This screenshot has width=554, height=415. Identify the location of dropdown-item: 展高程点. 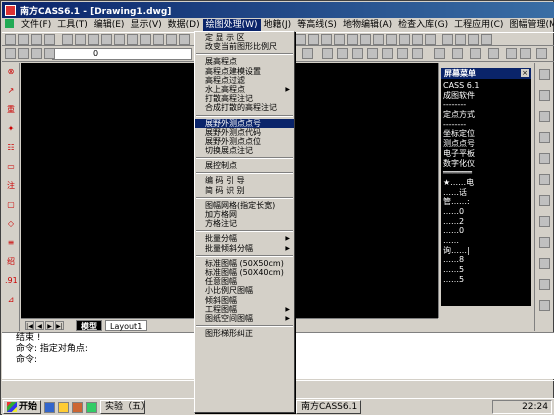
(244, 61).